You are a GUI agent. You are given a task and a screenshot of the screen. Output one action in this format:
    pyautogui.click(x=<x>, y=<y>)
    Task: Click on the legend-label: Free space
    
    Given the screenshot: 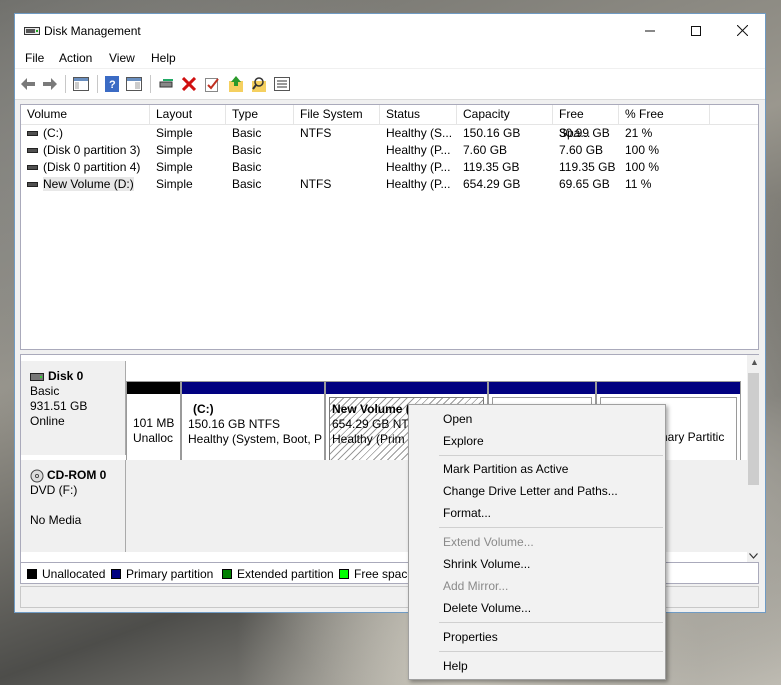 What is the action you would take?
    pyautogui.click(x=384, y=574)
    